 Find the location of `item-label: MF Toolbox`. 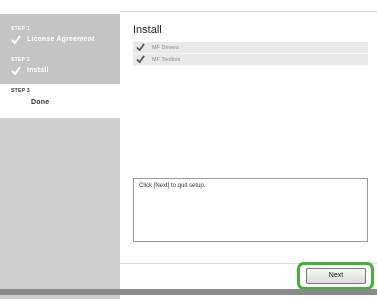

item-label: MF Toolbox is located at coordinates (166, 59).